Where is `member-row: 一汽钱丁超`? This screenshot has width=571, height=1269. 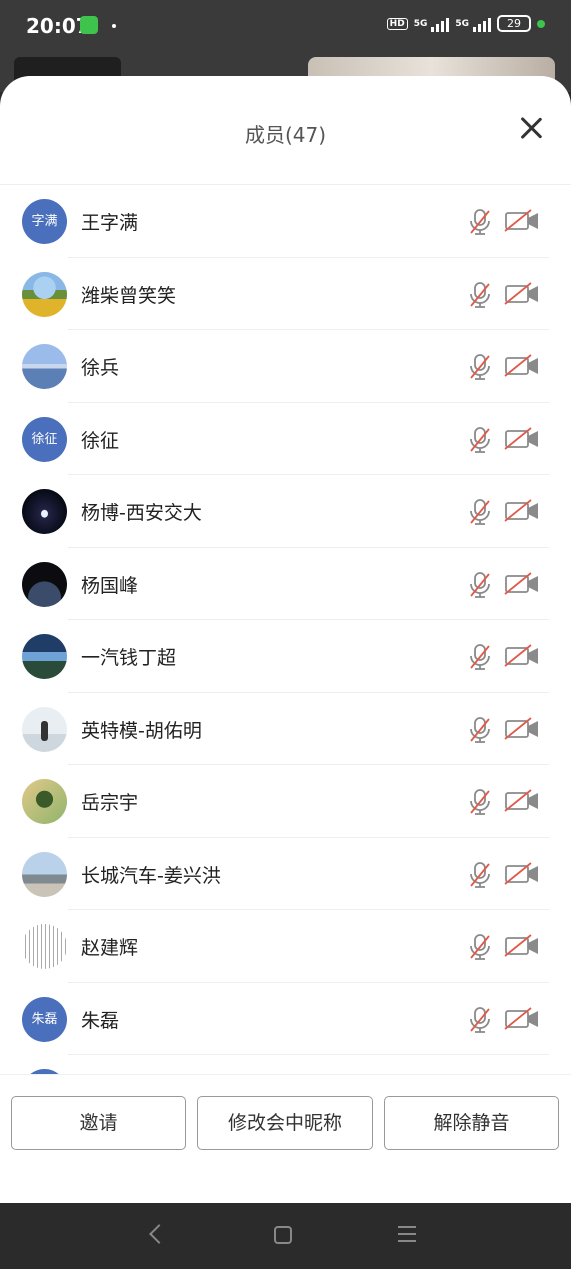 member-row: 一汽钱丁超 is located at coordinates (285, 656).